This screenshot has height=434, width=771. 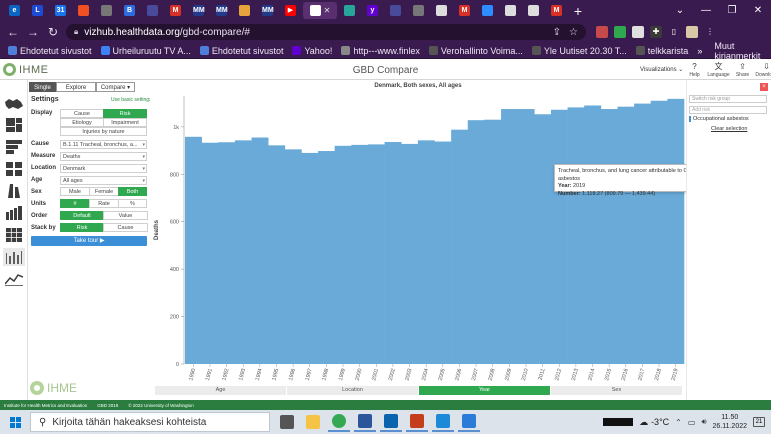 I want to click on tab-search-button: ⌄, so click(x=680, y=10).